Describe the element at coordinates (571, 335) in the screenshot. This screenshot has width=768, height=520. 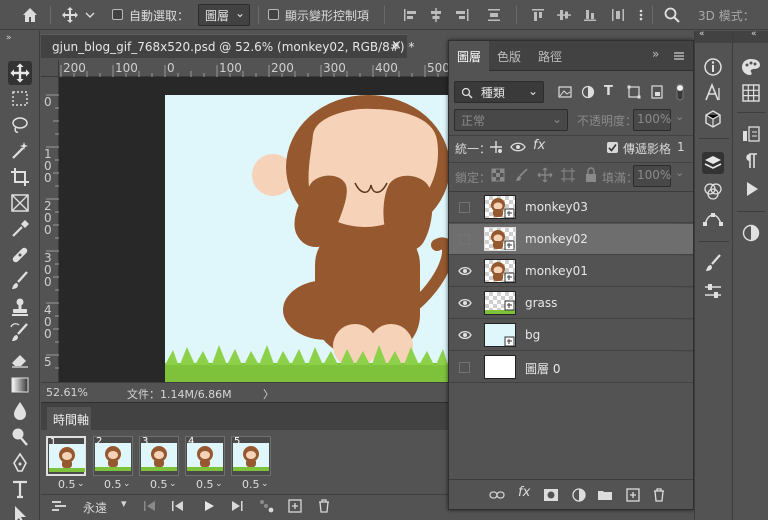
I see `layer-row: bg` at that location.